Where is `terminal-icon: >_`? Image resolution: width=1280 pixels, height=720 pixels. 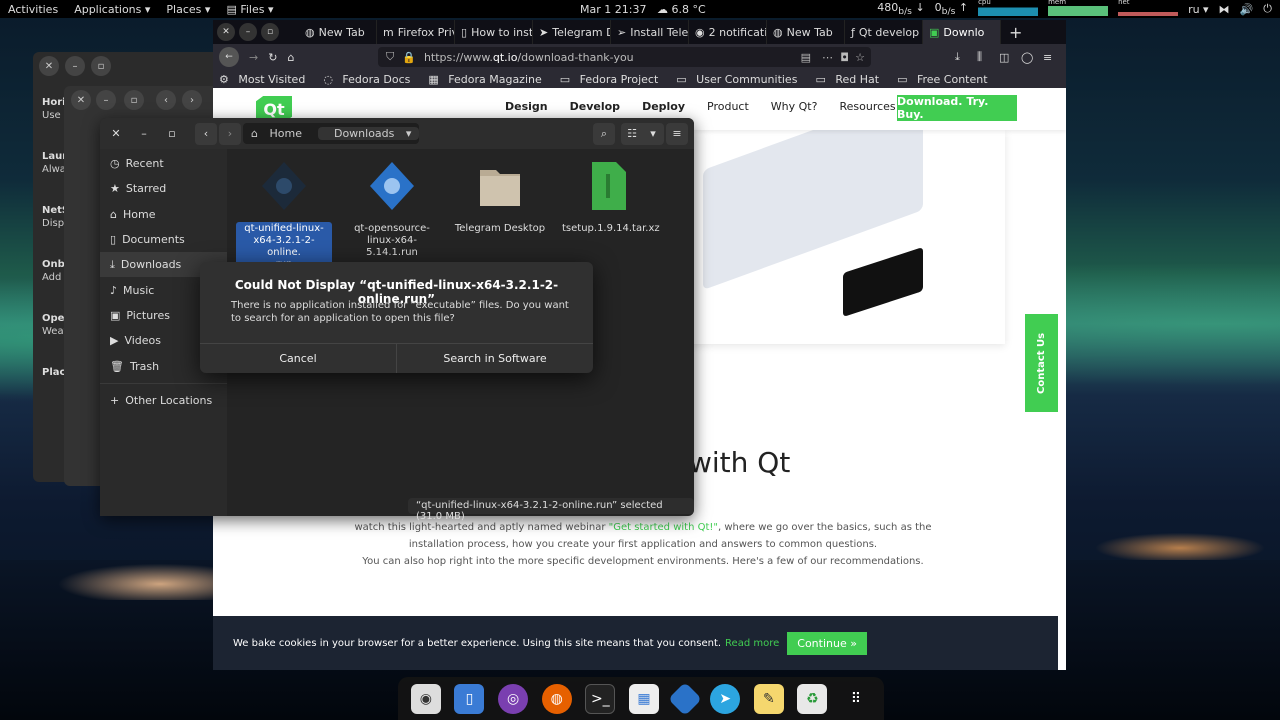
terminal-icon: >_ is located at coordinates (600, 698).